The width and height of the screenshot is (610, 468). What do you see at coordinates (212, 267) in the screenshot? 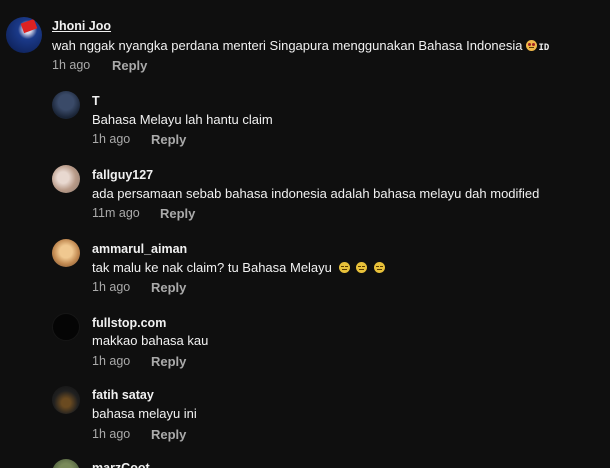
I see `reply-body: tak malu ke nak claim? tu Bahasa Melayu` at bounding box center [212, 267].